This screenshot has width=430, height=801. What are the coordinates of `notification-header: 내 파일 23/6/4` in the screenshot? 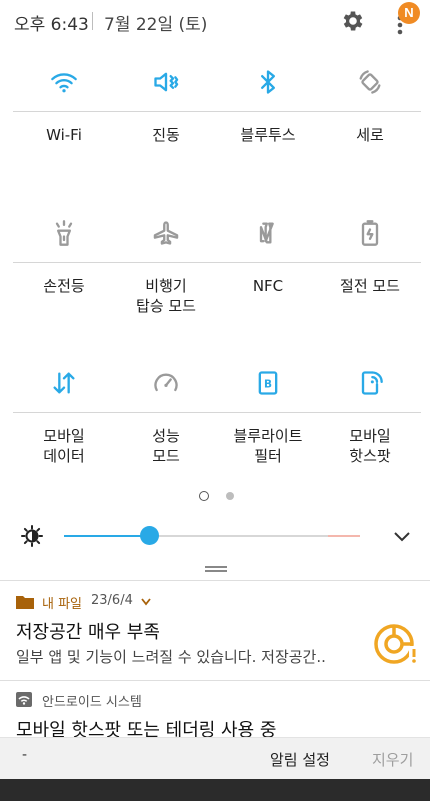 It's located at (96, 602).